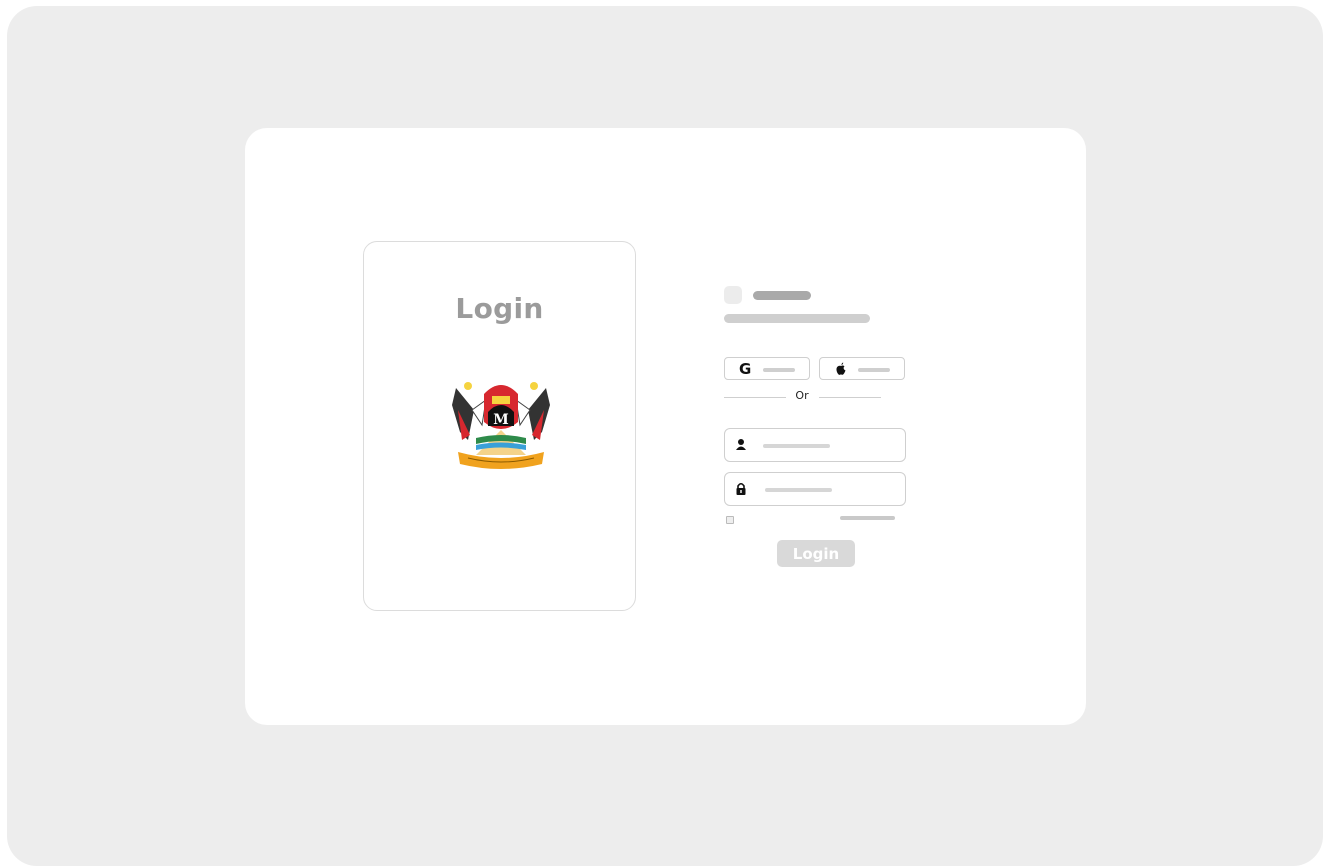 This screenshot has width=1331, height=866. I want to click on university-crest-logo: M, so click(501, 425).